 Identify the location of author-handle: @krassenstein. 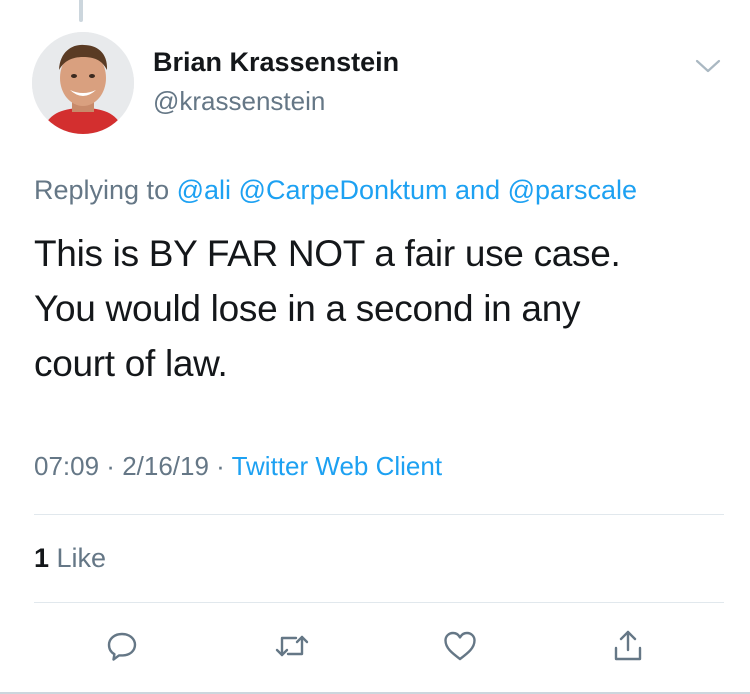
(239, 101).